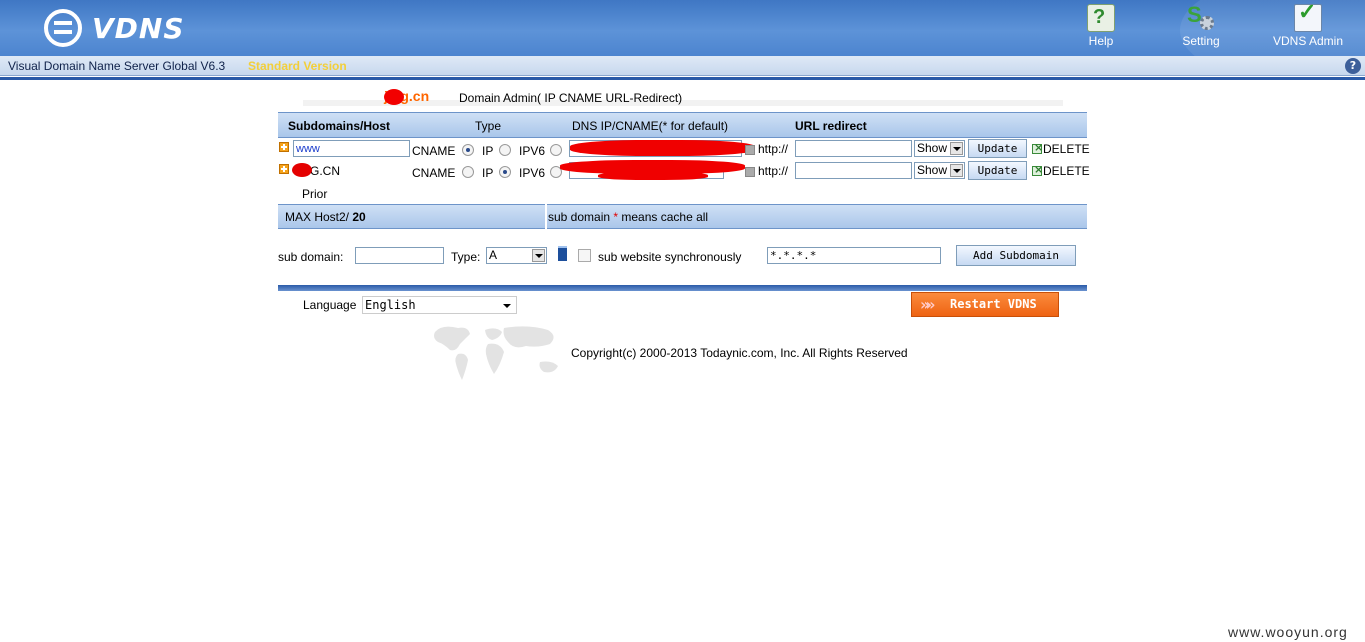 This screenshot has width=1365, height=642. I want to click on header-url-redirect: URL redirect, so click(831, 126).